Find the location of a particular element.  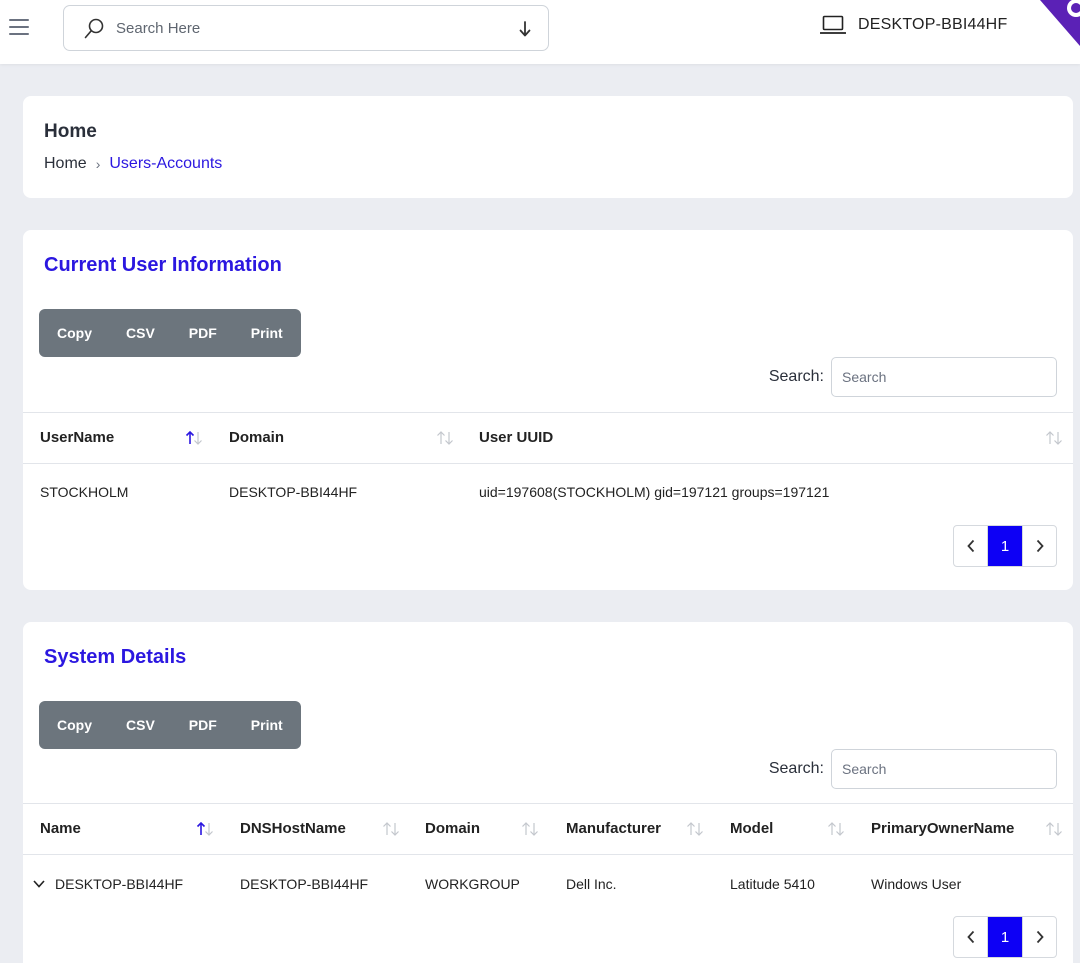

global-search-input is located at coordinates (306, 28).